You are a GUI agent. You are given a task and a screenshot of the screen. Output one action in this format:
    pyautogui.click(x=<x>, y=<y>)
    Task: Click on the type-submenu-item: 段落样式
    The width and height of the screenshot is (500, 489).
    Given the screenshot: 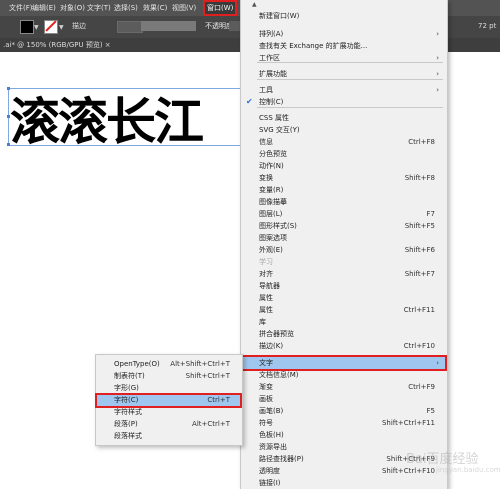 What is the action you would take?
    pyautogui.click(x=168, y=436)
    